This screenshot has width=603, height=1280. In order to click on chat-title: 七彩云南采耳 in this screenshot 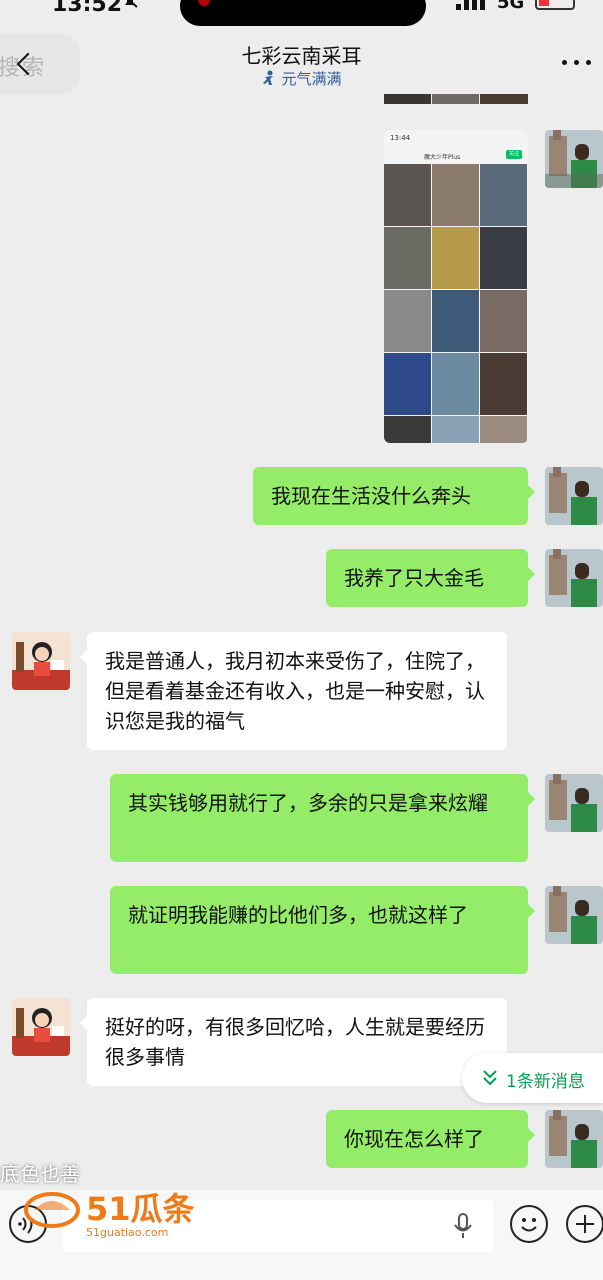, I will do `click(301, 56)`.